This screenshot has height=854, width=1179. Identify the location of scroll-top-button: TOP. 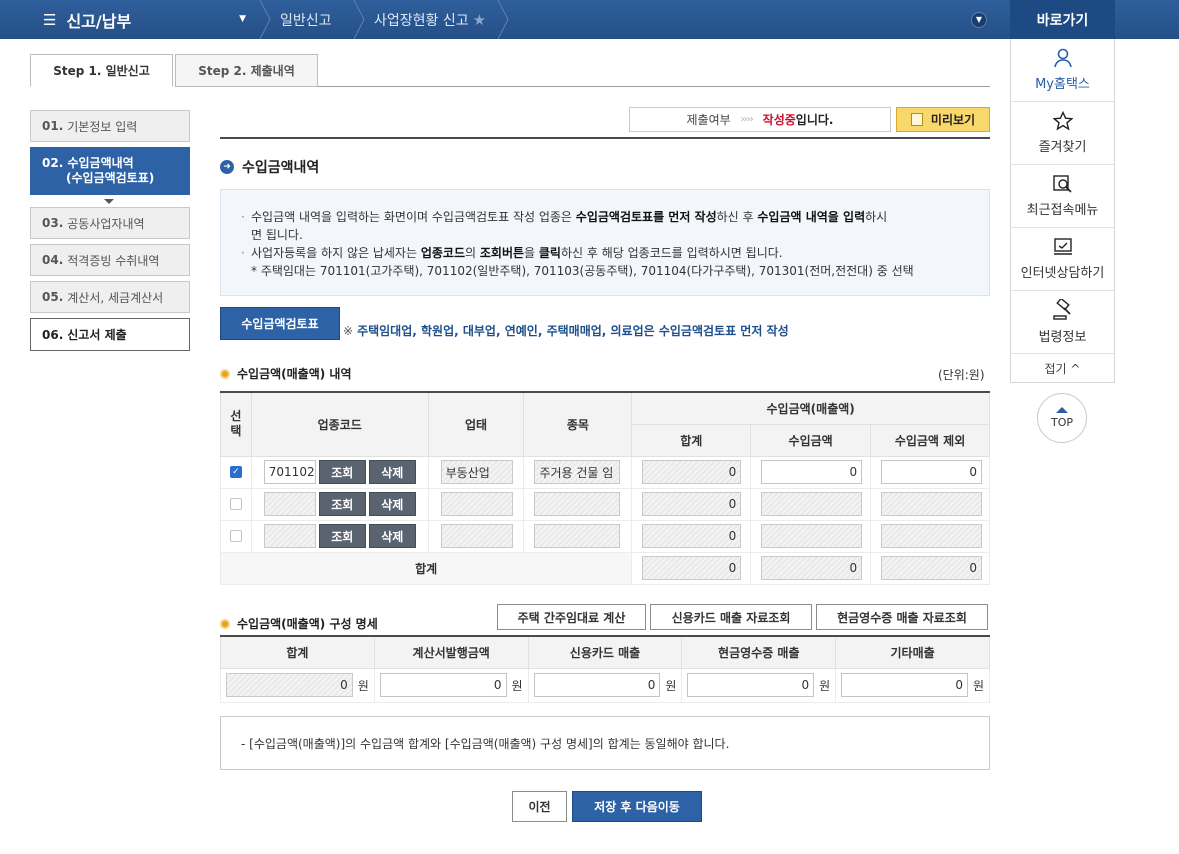
(1062, 418).